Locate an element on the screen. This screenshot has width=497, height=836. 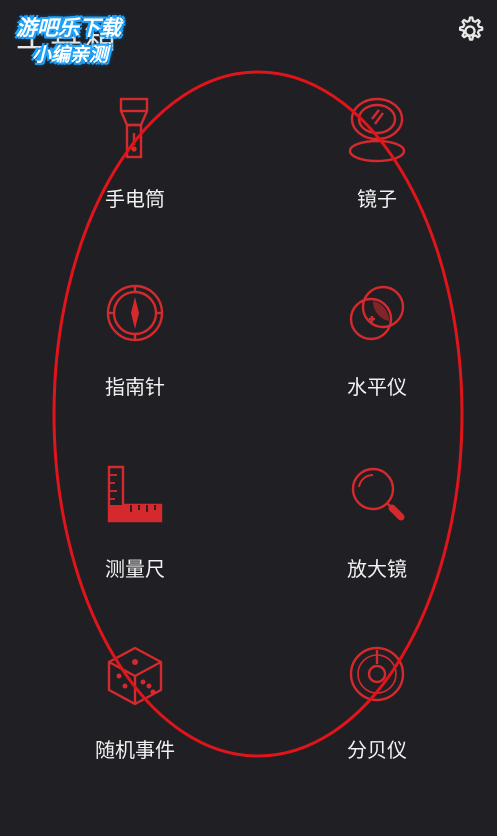
tool-ruler: 测量尺 is located at coordinates (135, 540).